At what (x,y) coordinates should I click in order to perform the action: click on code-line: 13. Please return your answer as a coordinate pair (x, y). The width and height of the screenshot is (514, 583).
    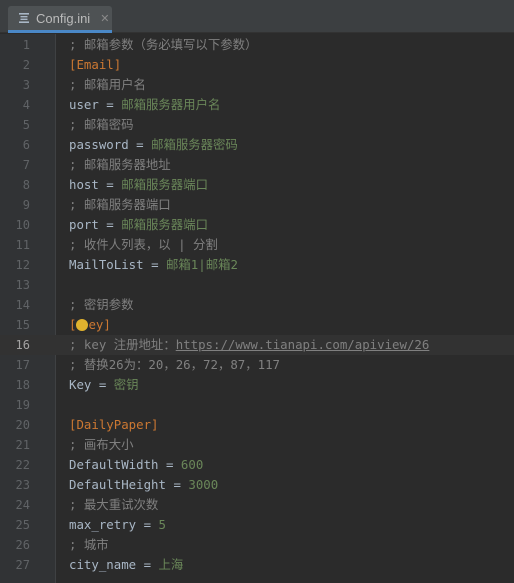
    Looking at the image, I should click on (257, 285).